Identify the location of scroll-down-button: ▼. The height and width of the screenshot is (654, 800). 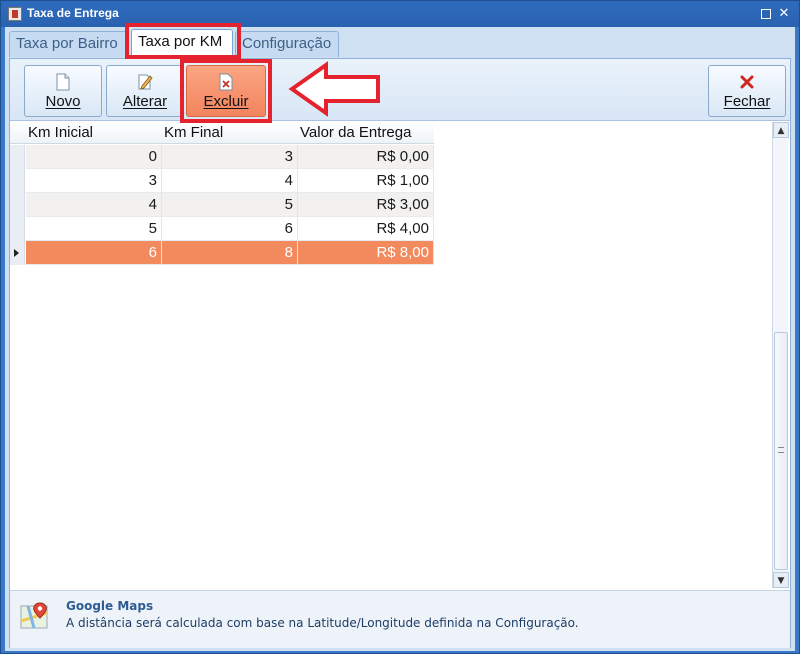
(781, 580).